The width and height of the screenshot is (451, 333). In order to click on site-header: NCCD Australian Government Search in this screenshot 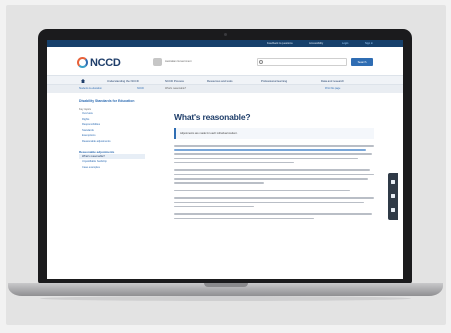, I will do `click(225, 61)`.